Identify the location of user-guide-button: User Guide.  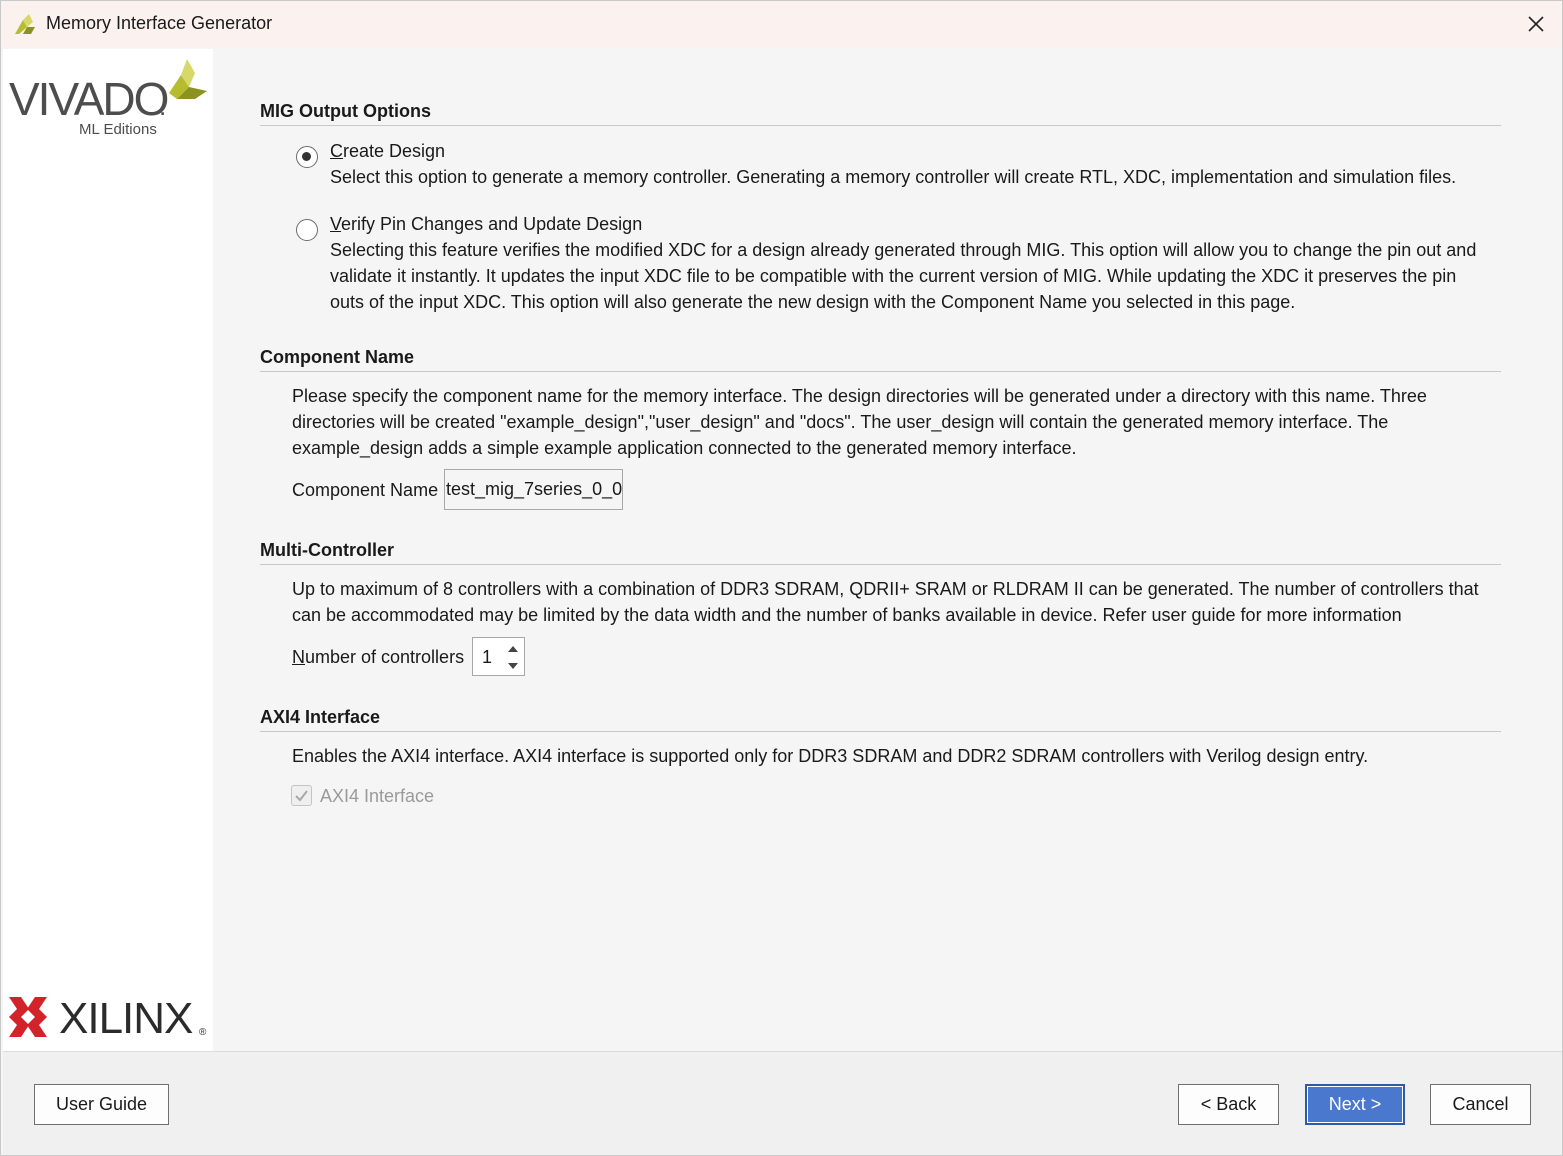
(101, 1104).